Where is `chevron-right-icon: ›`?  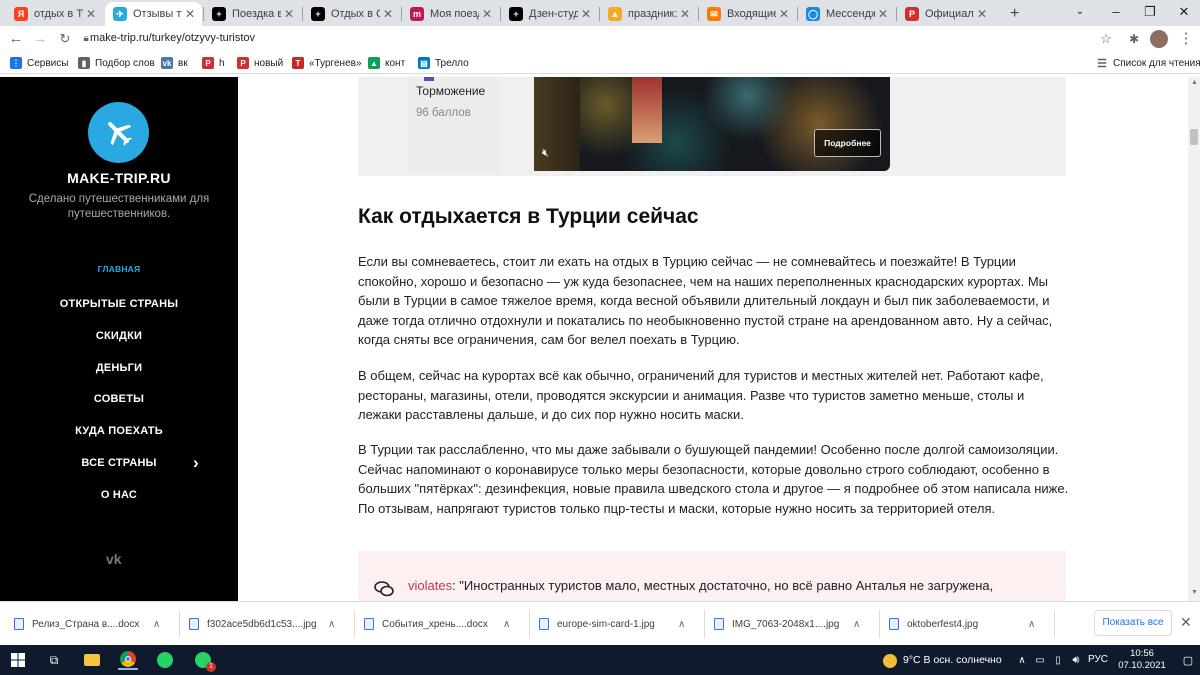
chevron-right-icon: › is located at coordinates (196, 463).